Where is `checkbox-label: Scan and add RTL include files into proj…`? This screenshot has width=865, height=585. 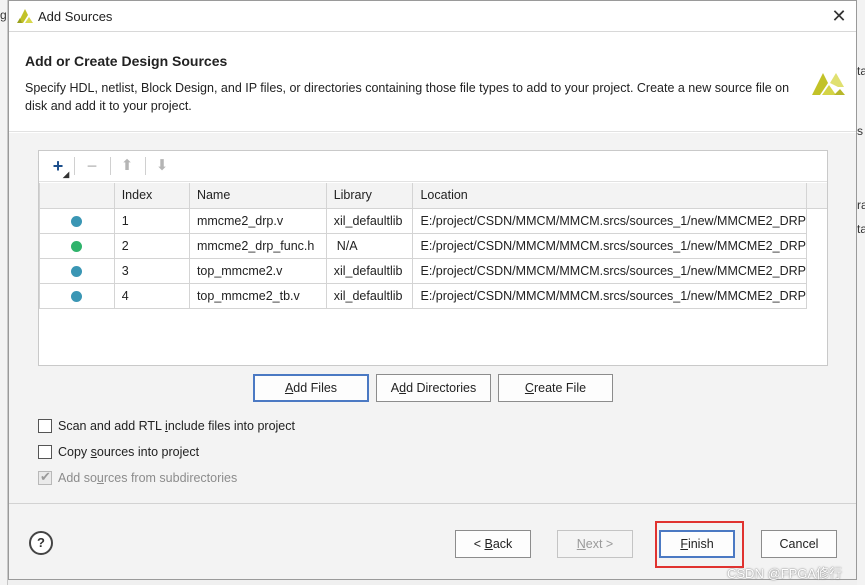 checkbox-label: Scan and add RTL include files into proj… is located at coordinates (176, 426).